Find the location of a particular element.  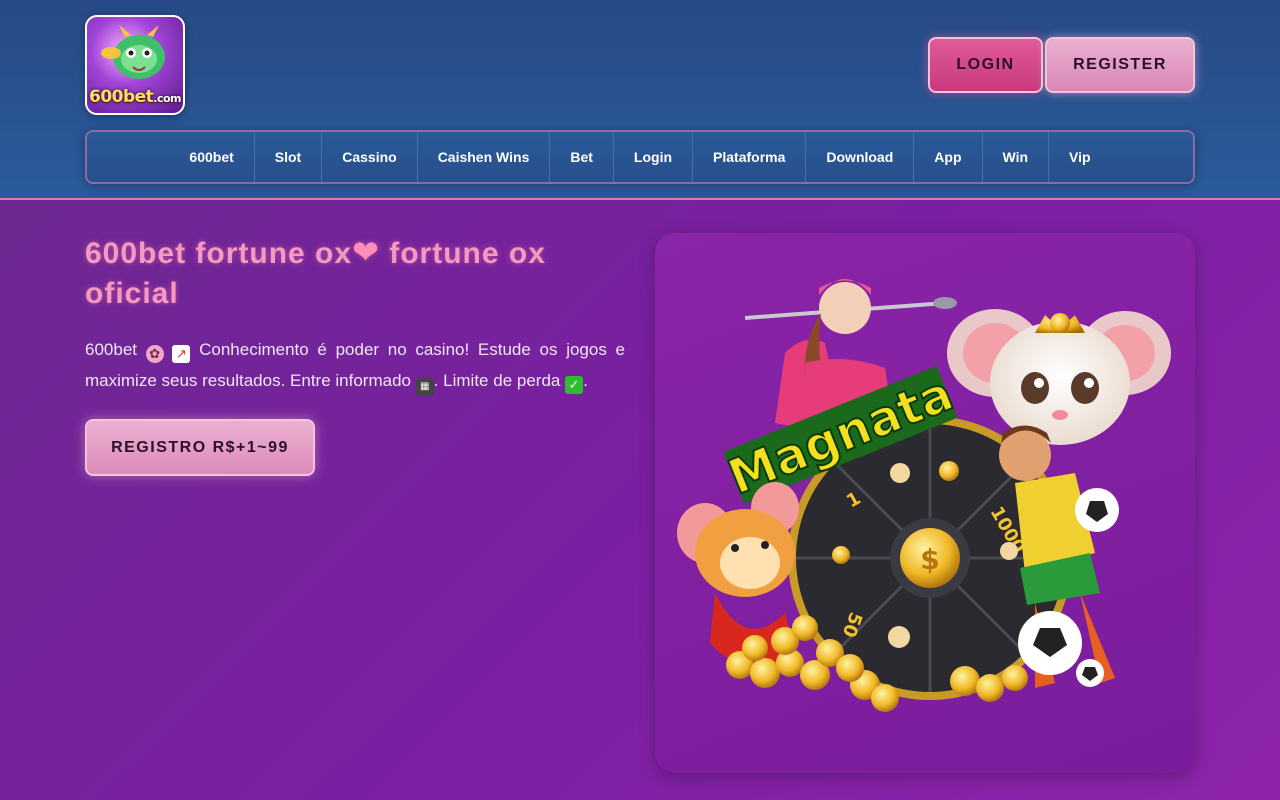

nav-item-600bet: 600bet is located at coordinates (212, 157).